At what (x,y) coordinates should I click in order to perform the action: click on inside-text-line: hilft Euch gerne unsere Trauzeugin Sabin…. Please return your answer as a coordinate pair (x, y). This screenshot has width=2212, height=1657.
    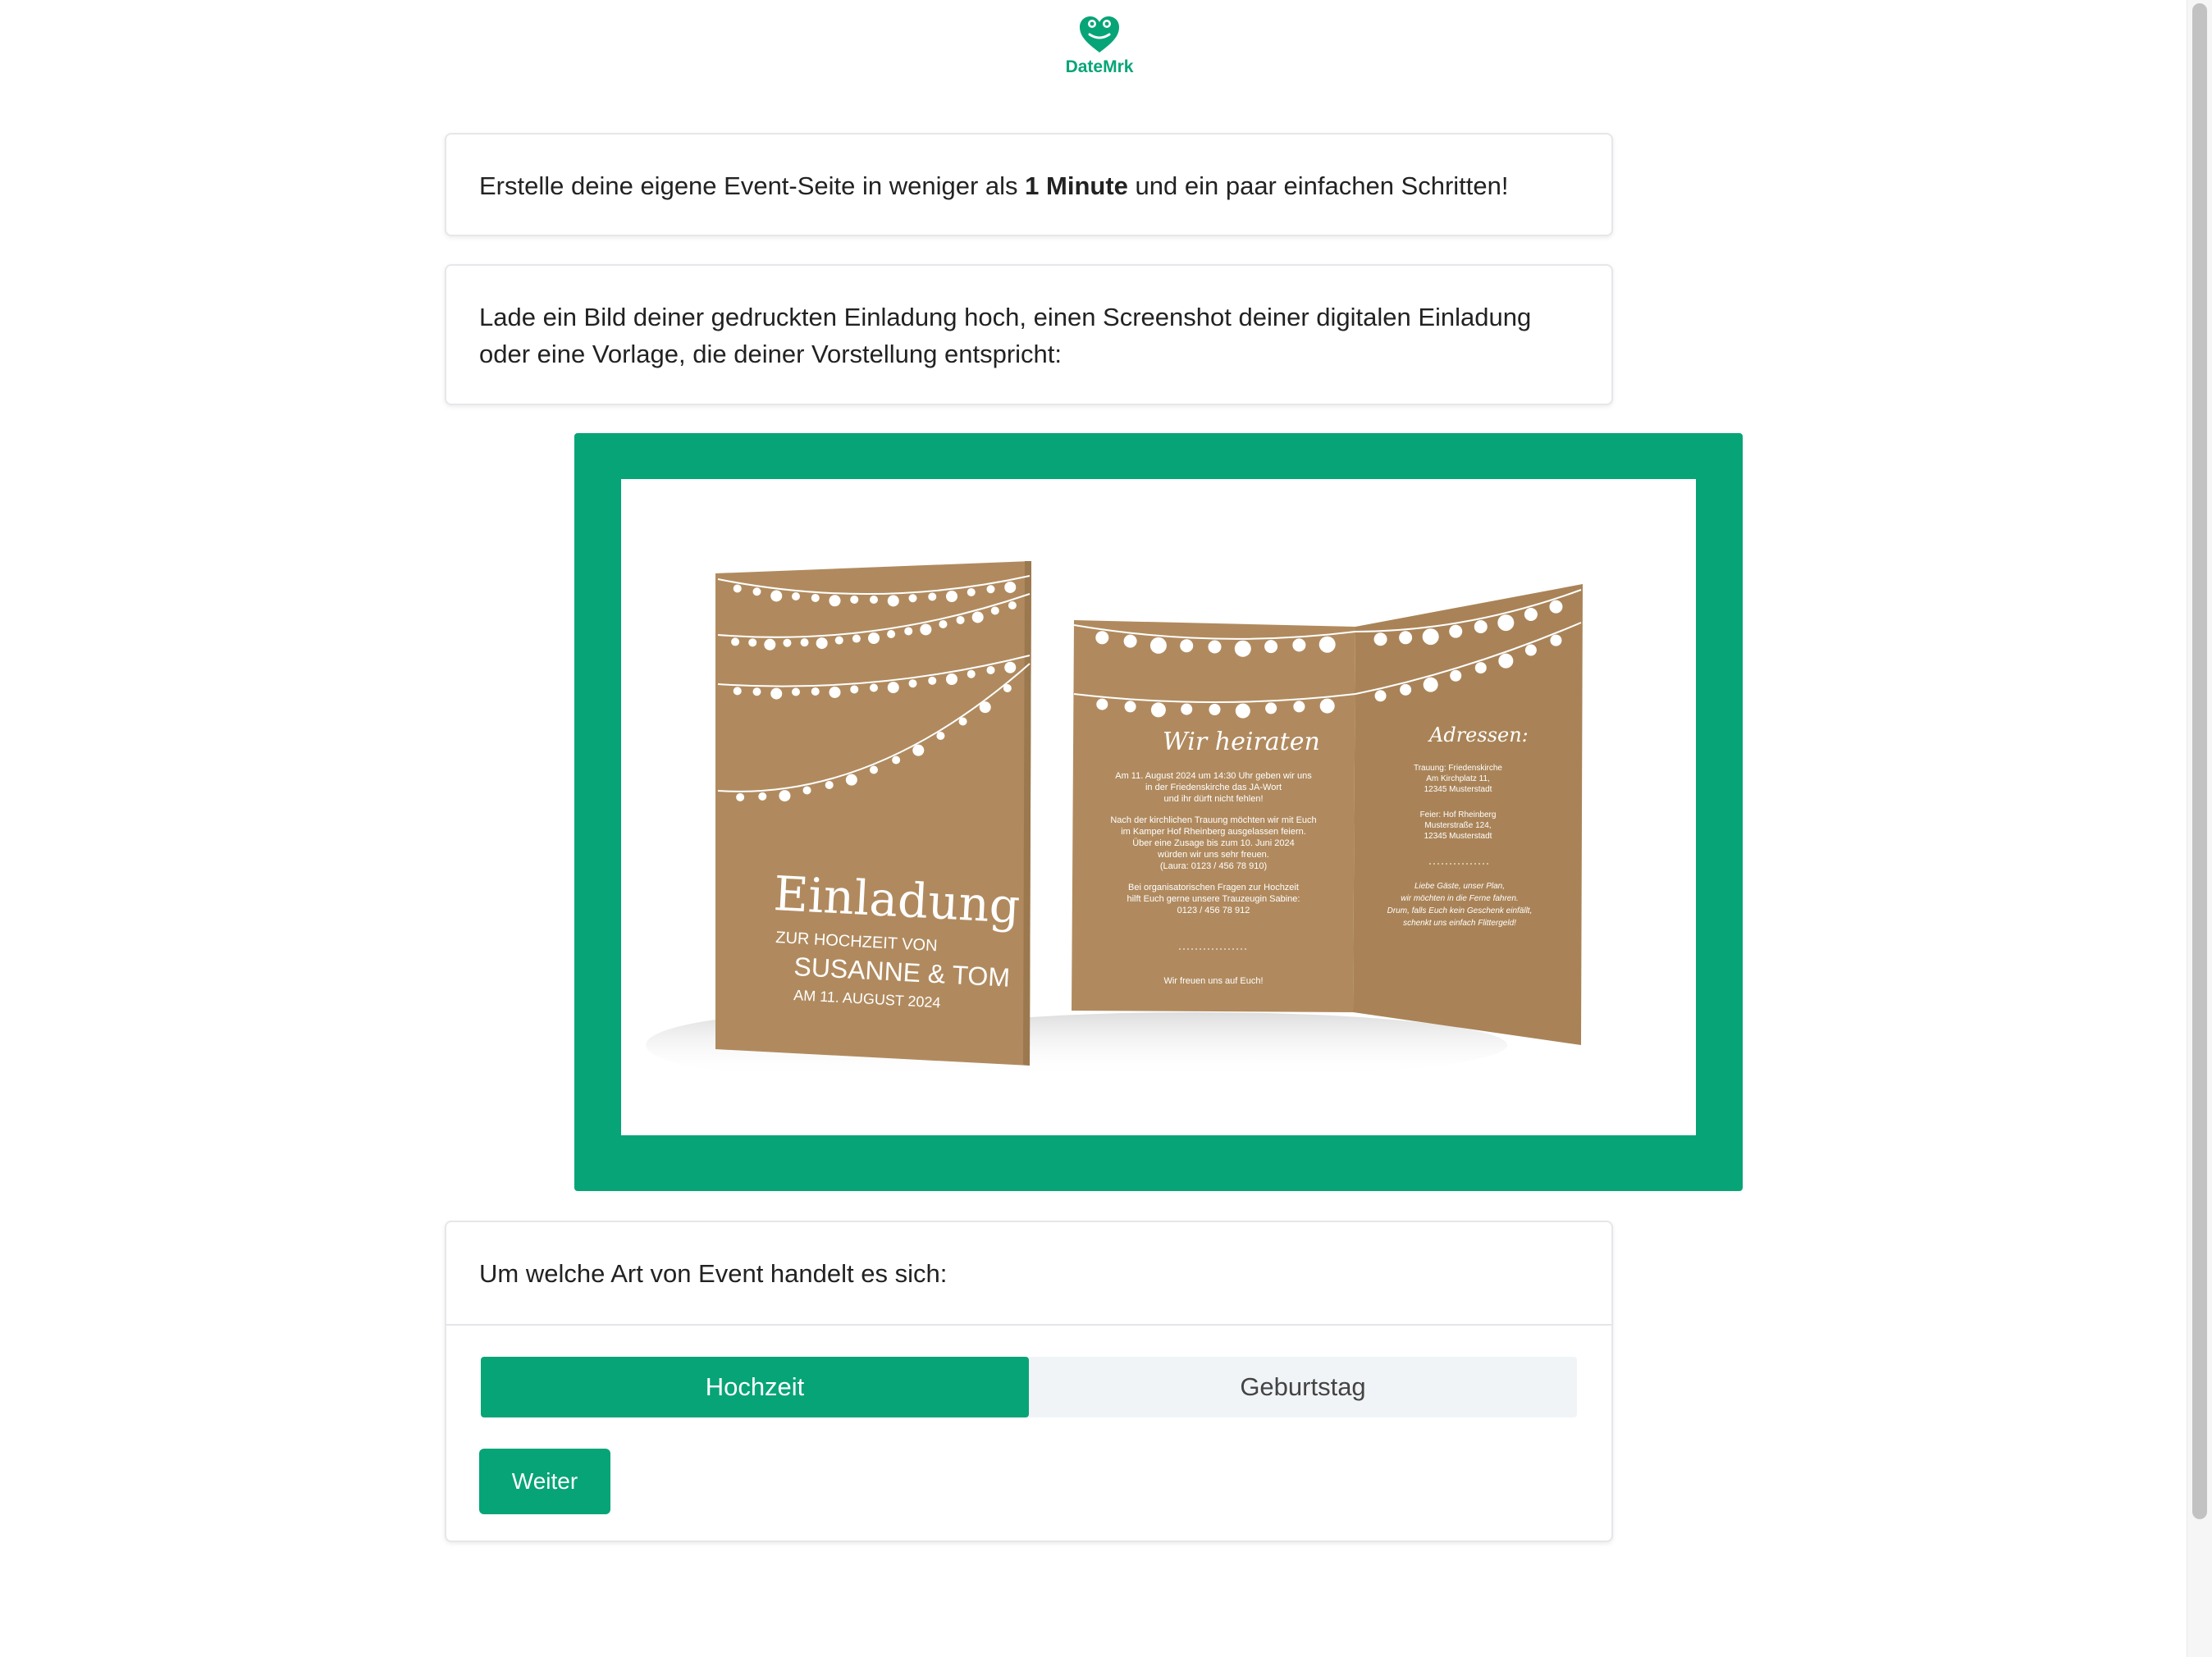
    Looking at the image, I should click on (1213, 899).